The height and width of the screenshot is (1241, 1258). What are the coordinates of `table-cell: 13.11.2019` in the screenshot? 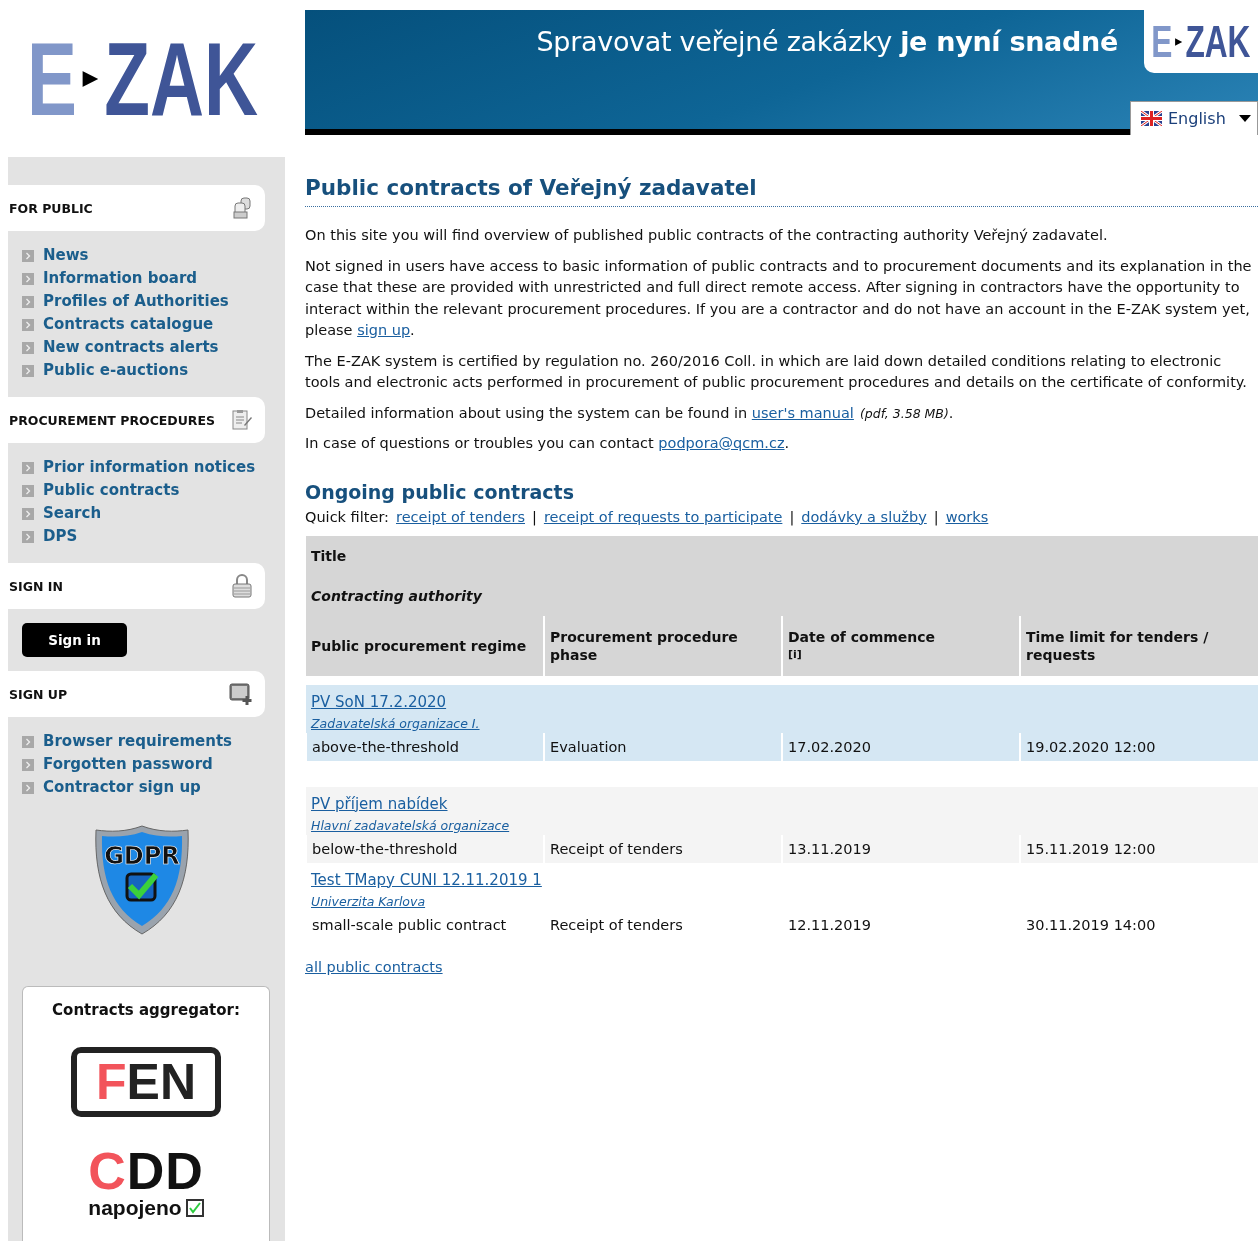 It's located at (901, 848).